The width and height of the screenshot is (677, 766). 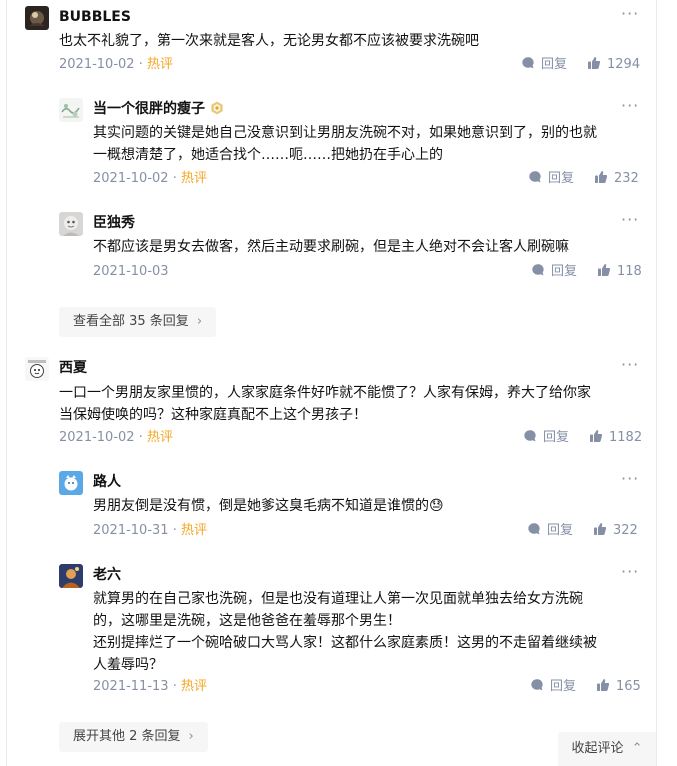 What do you see at coordinates (624, 64) in the screenshot?
I see `like-count: 1294` at bounding box center [624, 64].